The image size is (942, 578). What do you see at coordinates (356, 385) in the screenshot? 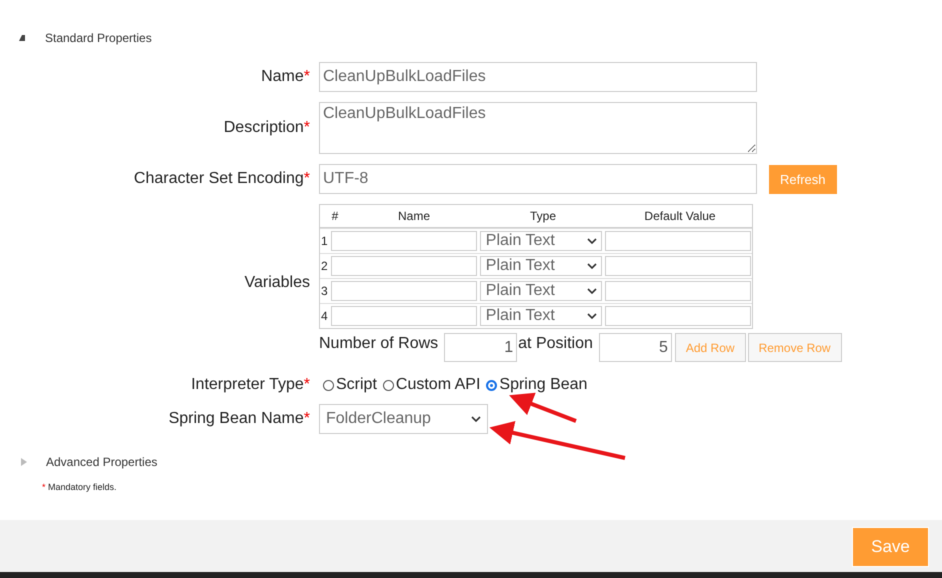
I see `radio-label: Script` at bounding box center [356, 385].